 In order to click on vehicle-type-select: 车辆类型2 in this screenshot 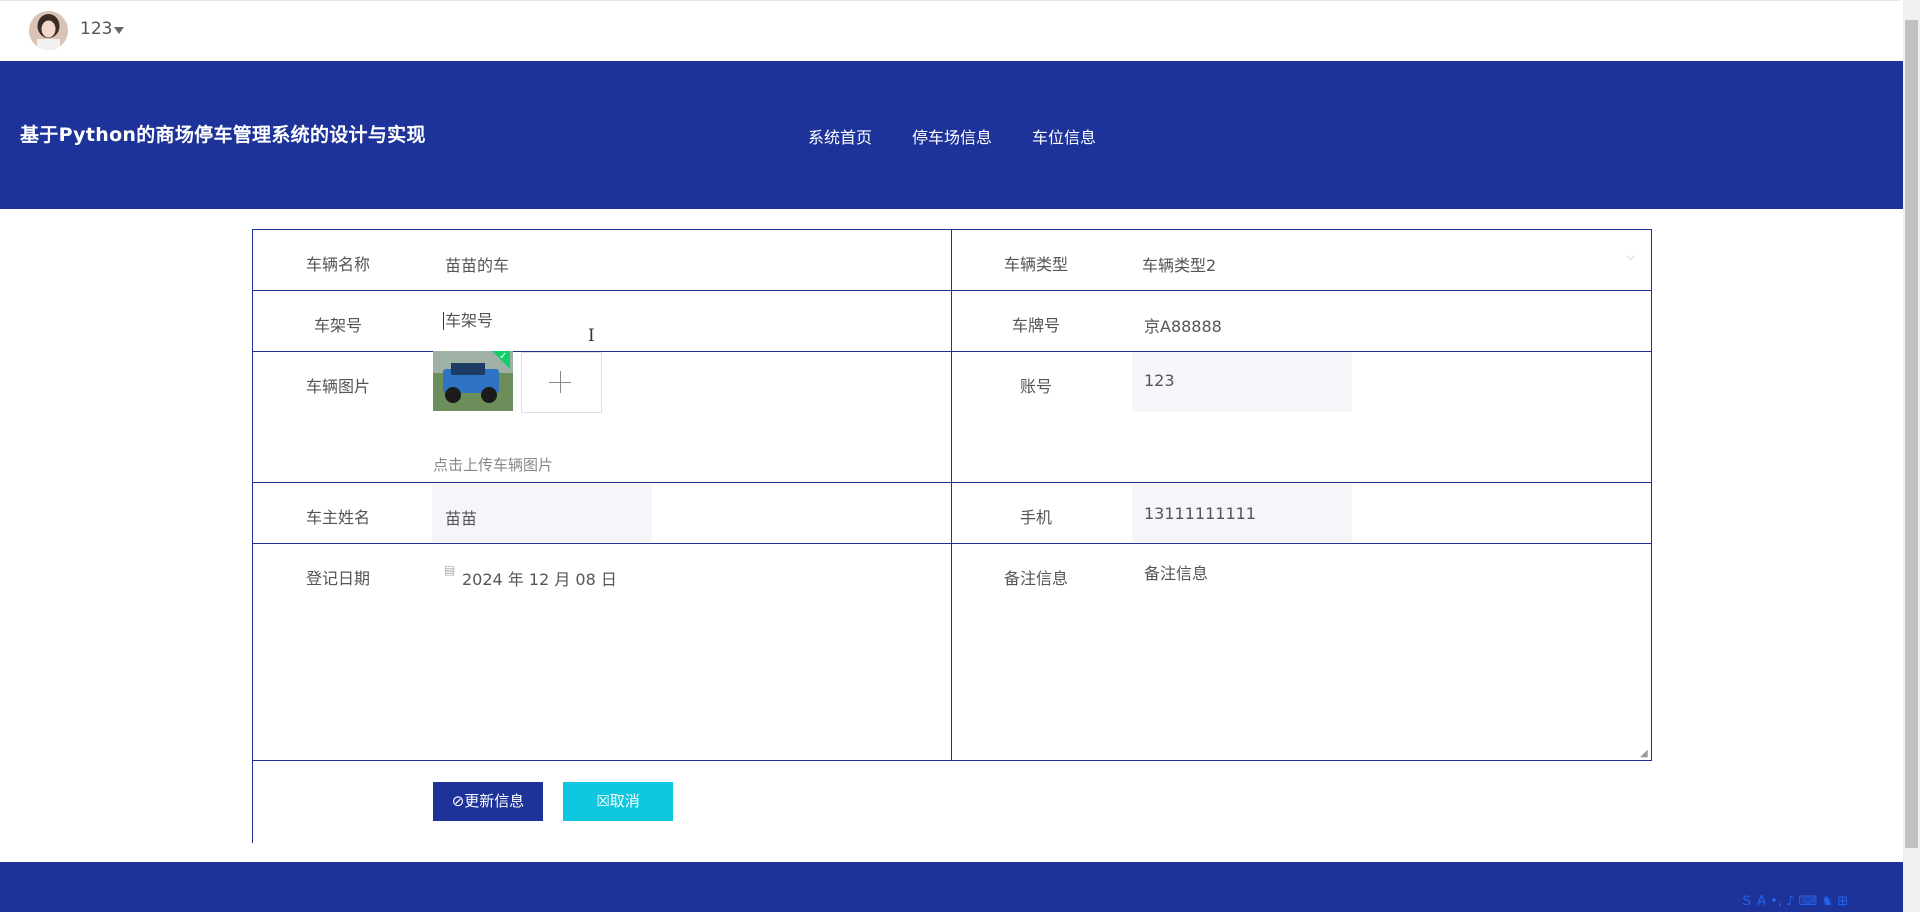, I will do `click(1179, 264)`.